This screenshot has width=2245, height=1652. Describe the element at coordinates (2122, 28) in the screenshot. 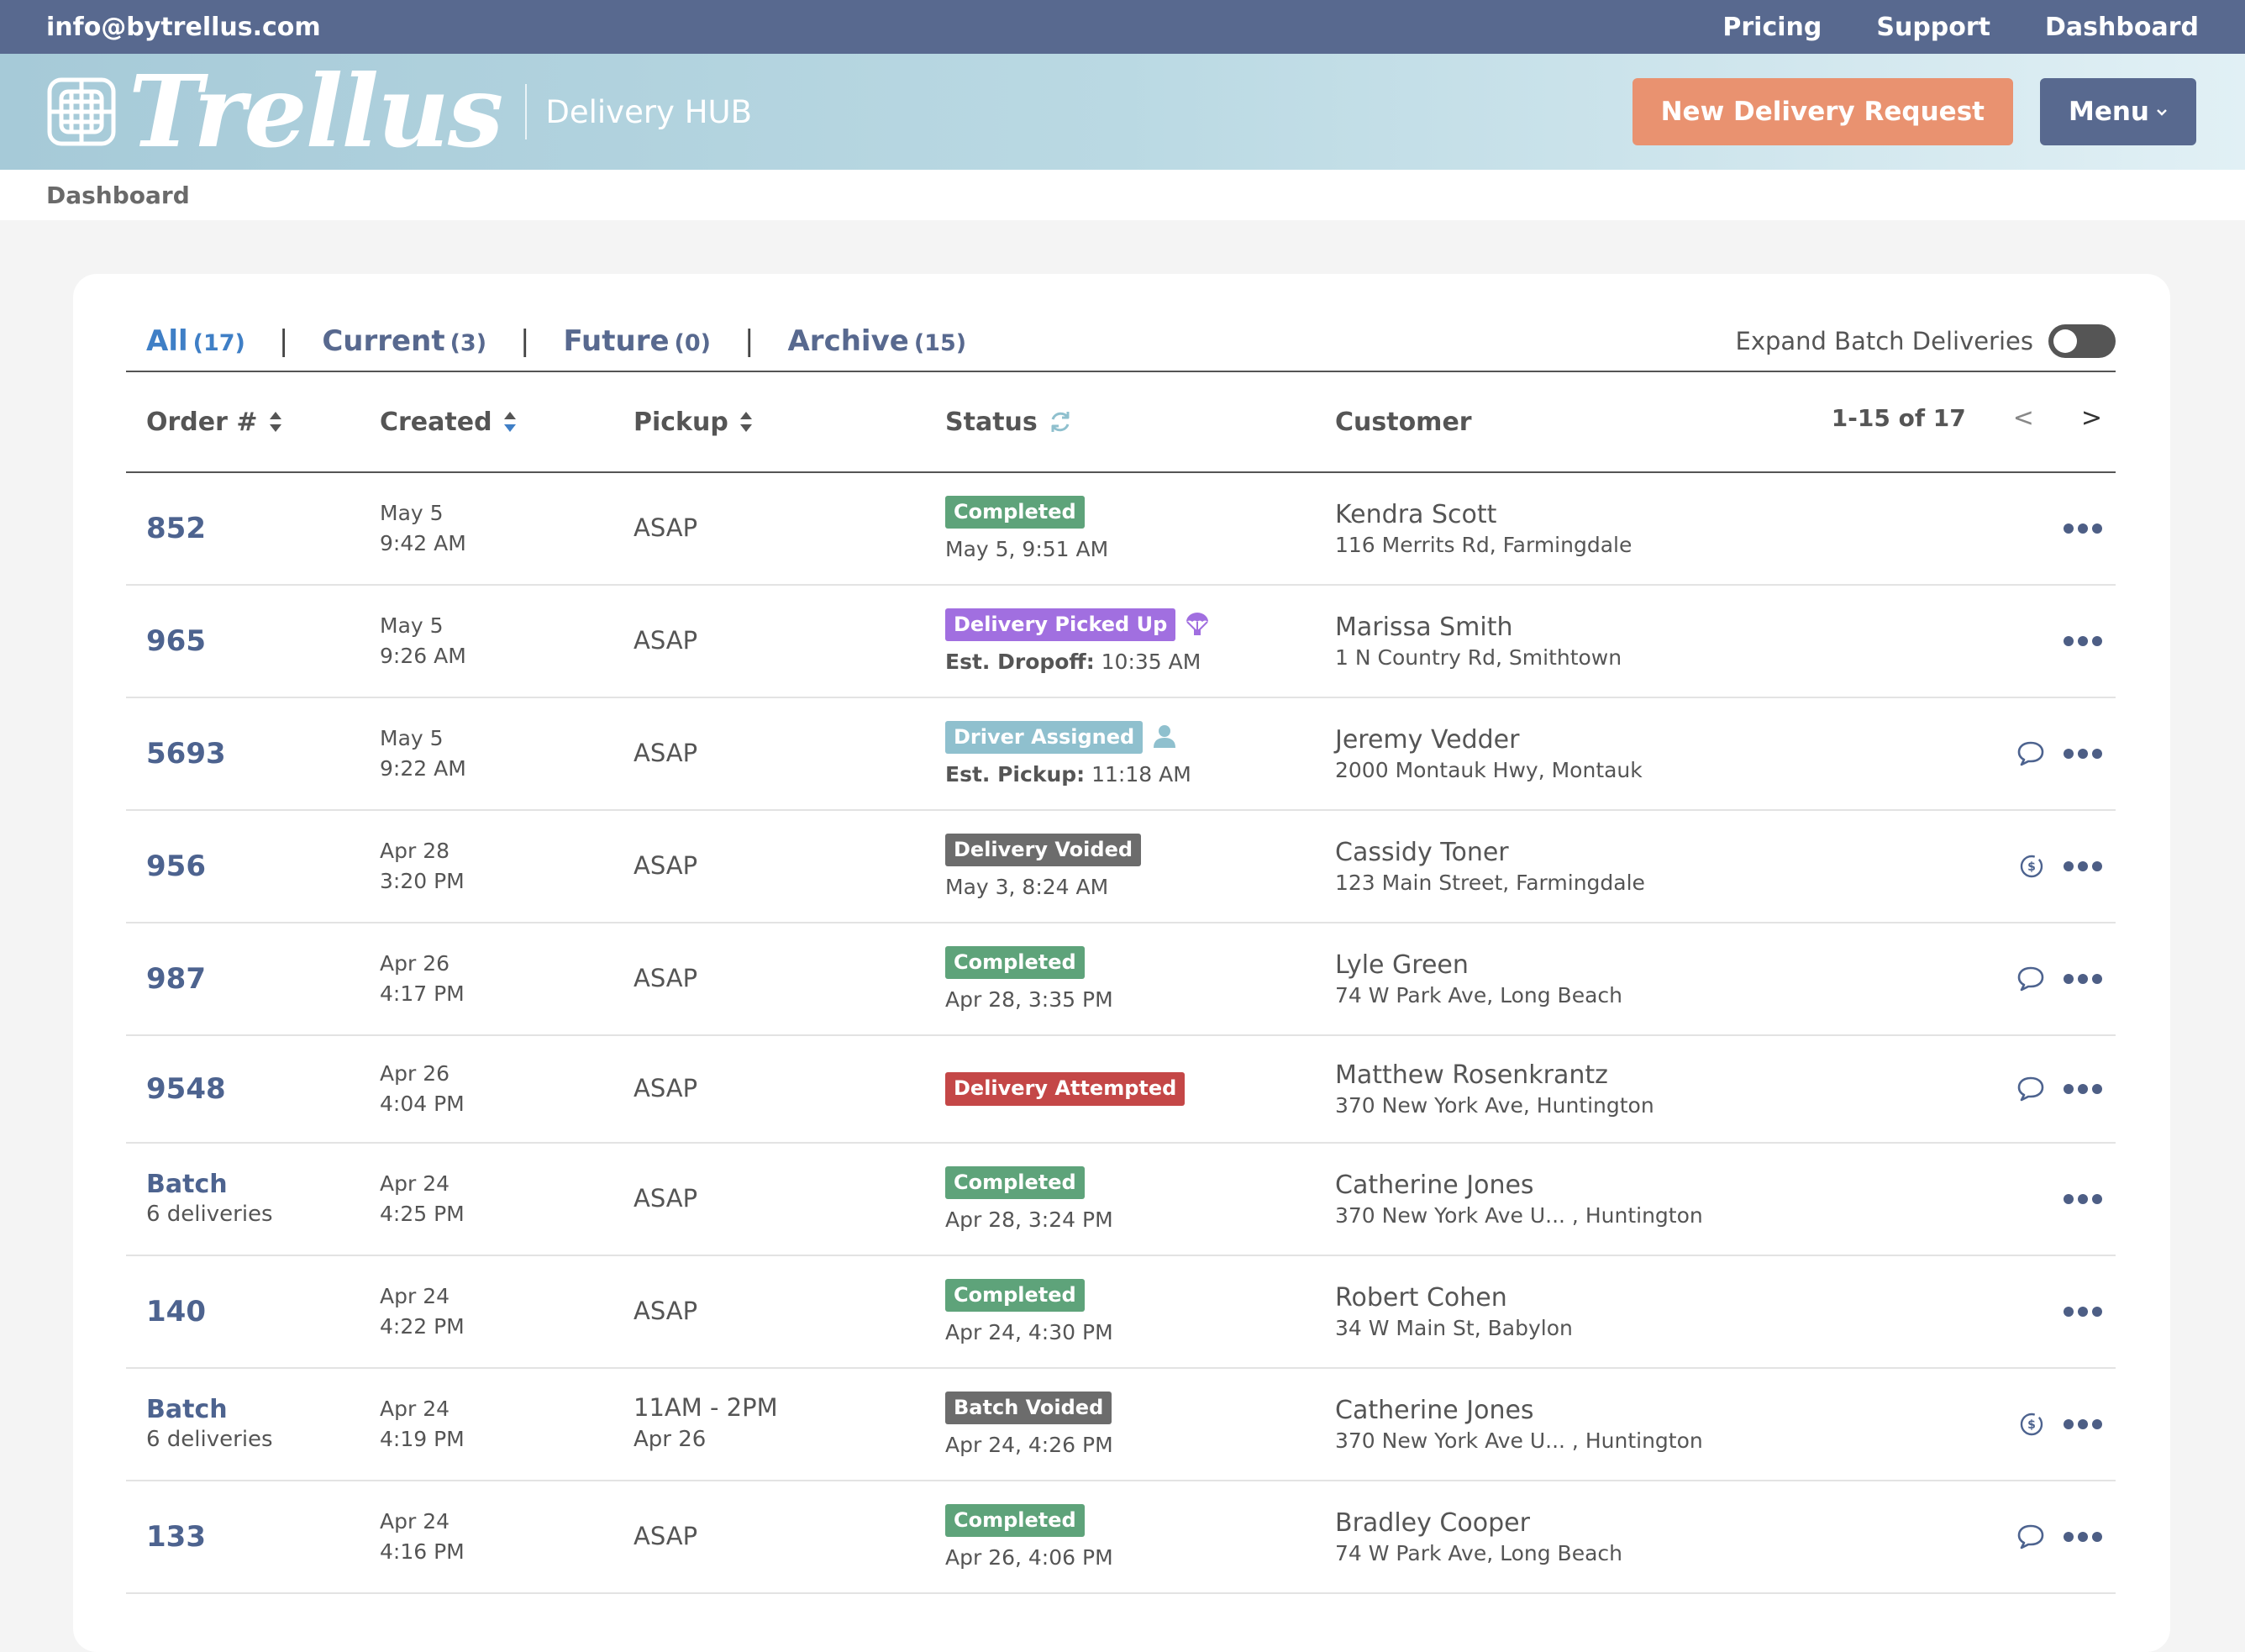

I see `nav-dashboard: Dashboard` at that location.